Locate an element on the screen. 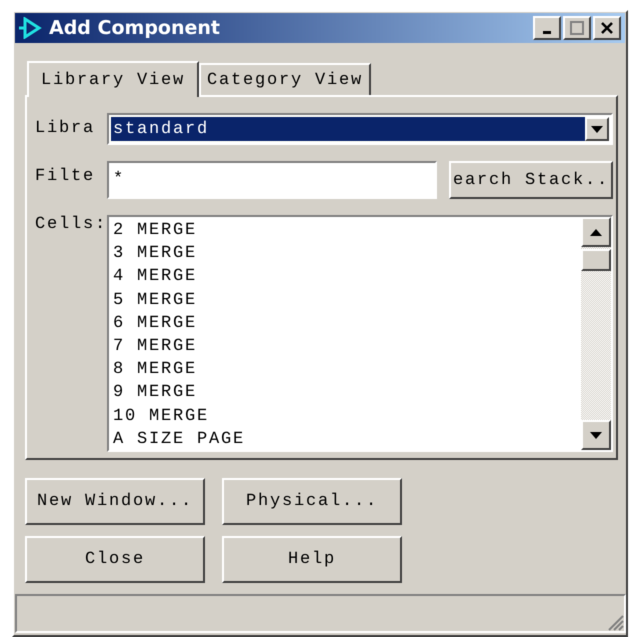  list-item: 9 MERGE is located at coordinates (345, 393).